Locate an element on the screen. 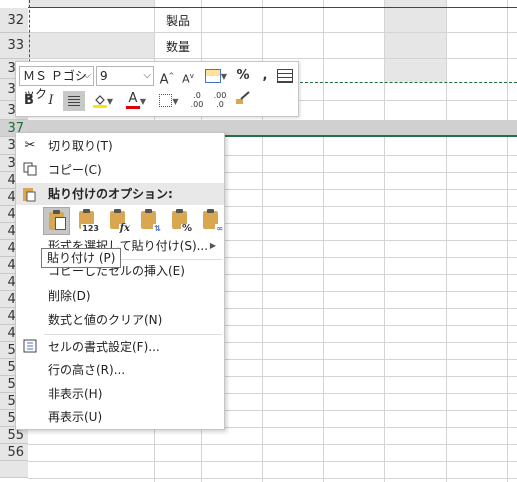 The height and width of the screenshot is (482, 517). menu-item-copy: コピー(C) is located at coordinates (120, 170).